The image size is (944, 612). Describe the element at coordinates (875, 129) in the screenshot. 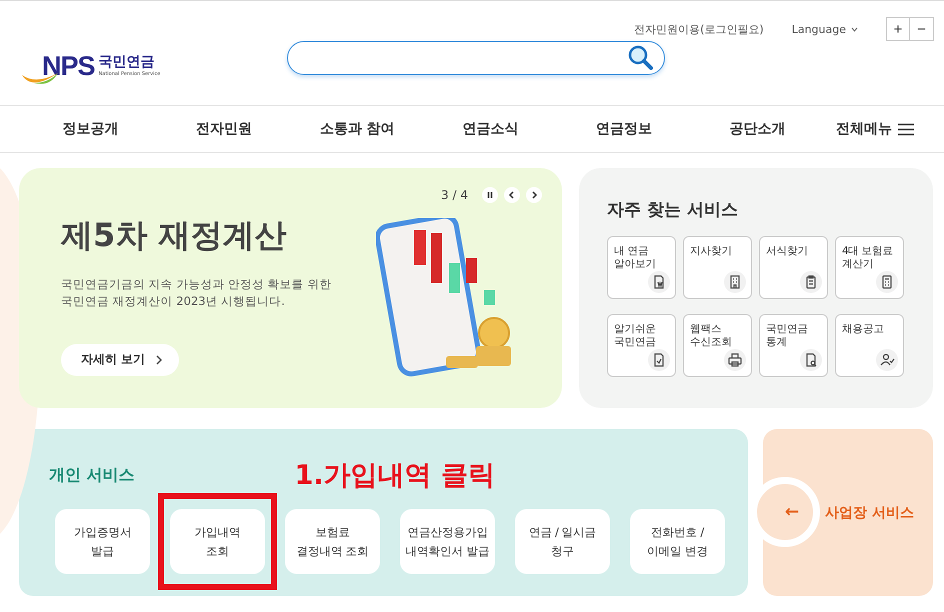

I see `all-menu-button: 전체메뉴` at that location.